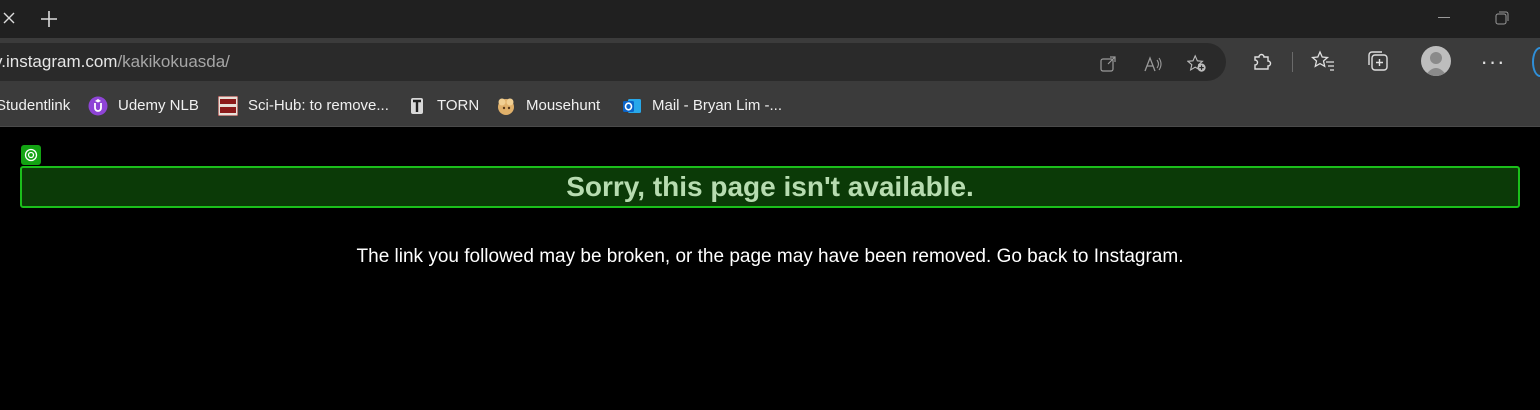 This screenshot has width=1540, height=410. What do you see at coordinates (770, 19) in the screenshot?
I see `tab-bar` at bounding box center [770, 19].